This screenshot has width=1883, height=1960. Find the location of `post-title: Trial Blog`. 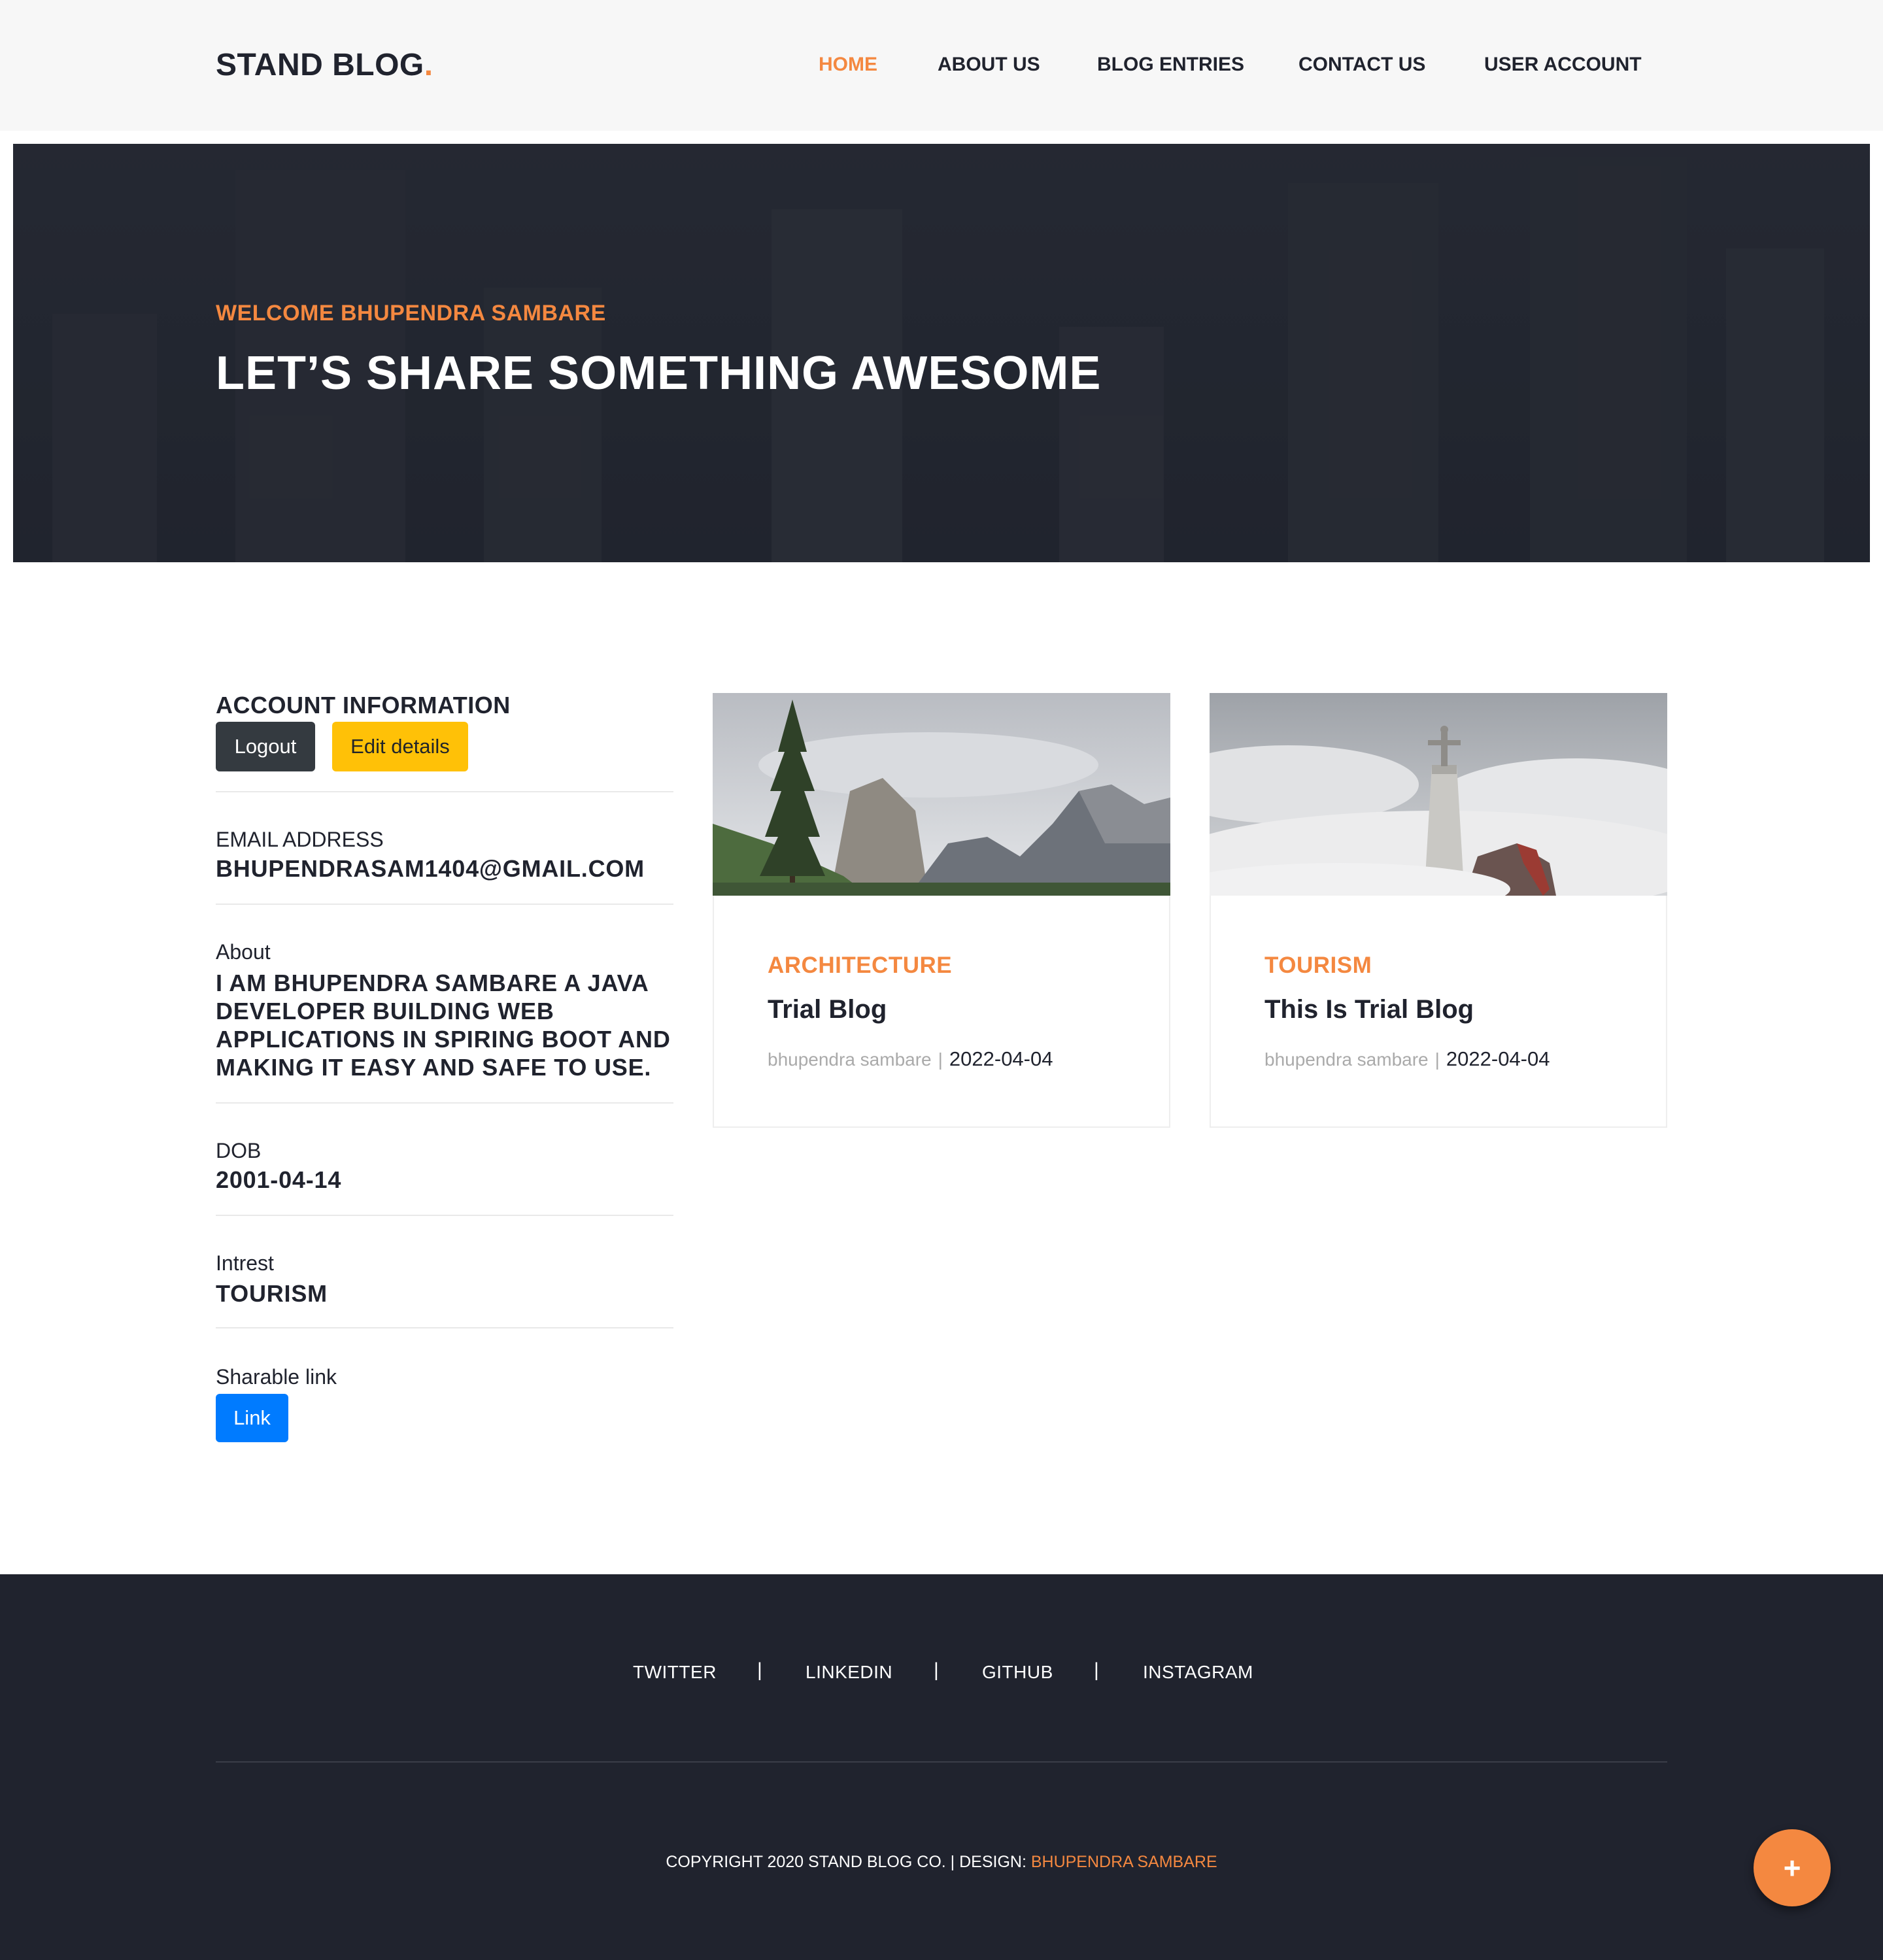

post-title: Trial Blog is located at coordinates (827, 1009).